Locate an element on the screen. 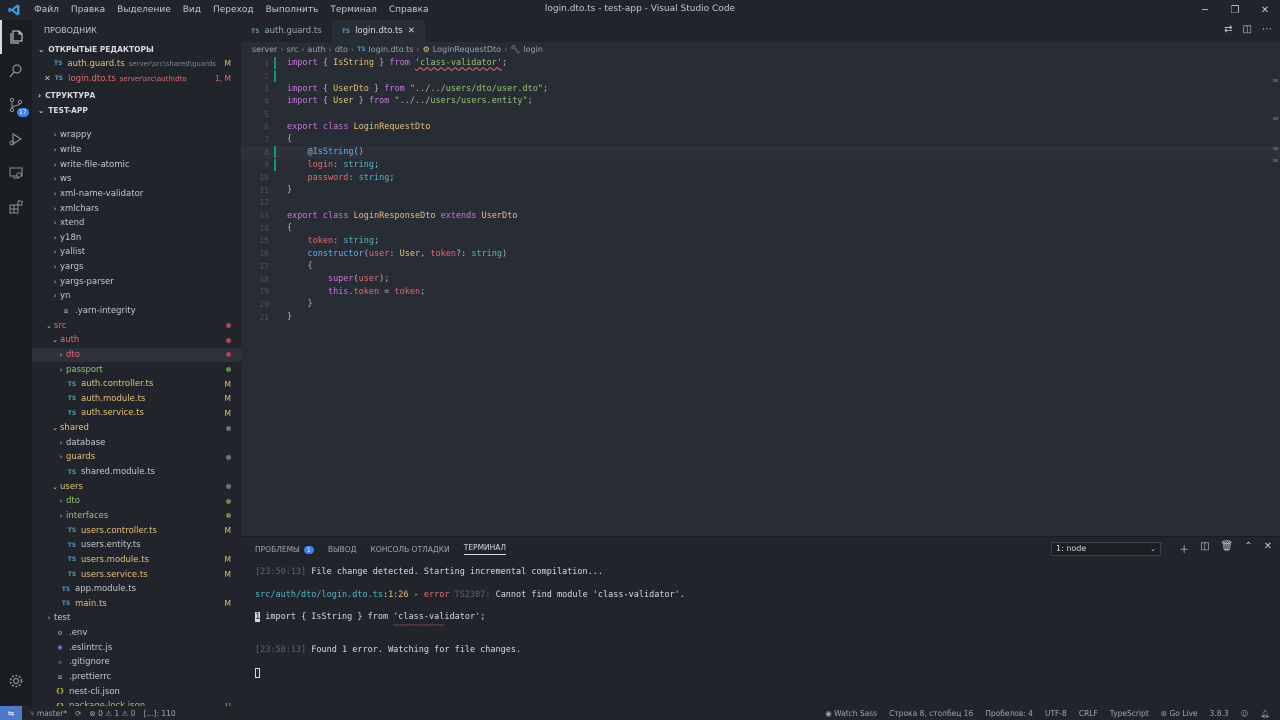  menu-help: Справка is located at coordinates (409, 10).